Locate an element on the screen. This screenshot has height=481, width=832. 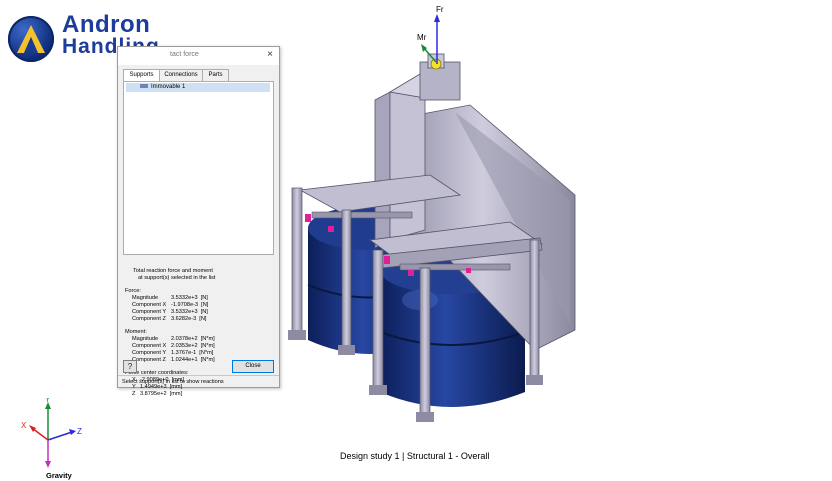
study-caption: Design study 1 | Structural 1 - Overall is located at coordinates (415, 456).